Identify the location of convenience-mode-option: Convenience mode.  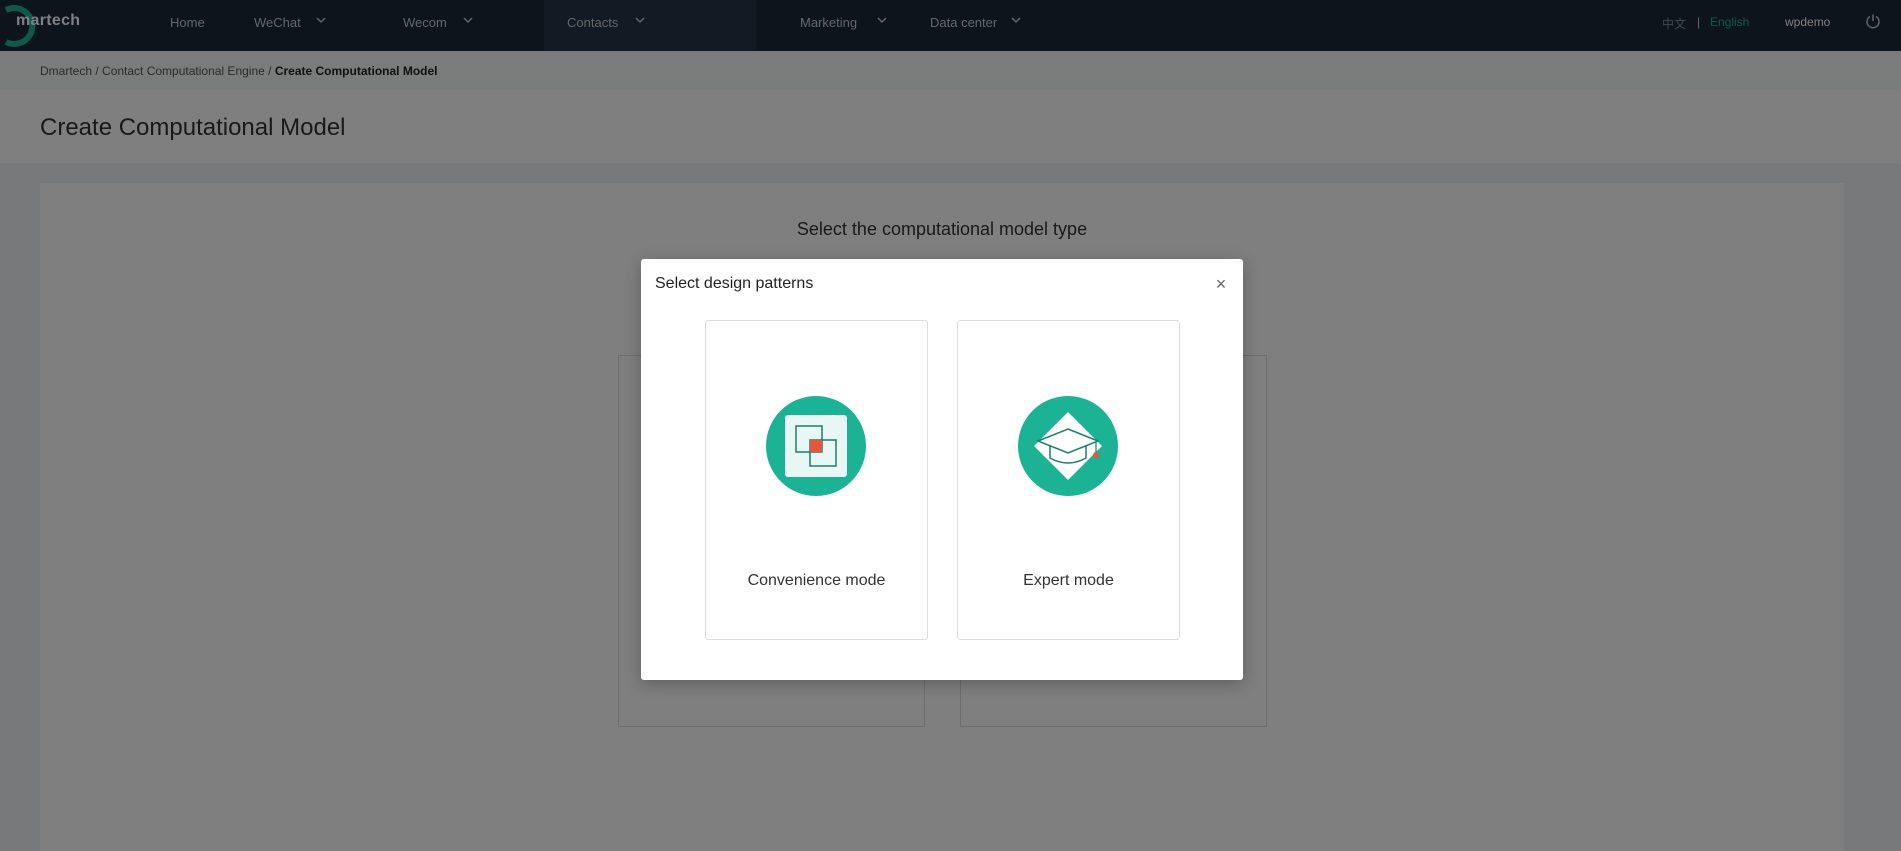
(816, 480).